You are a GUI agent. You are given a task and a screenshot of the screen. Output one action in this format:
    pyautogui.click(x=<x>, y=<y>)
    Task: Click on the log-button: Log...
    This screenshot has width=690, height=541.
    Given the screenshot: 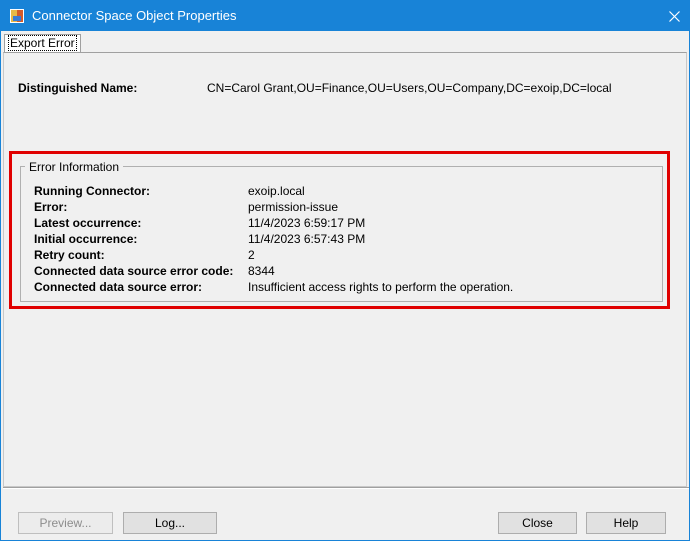 What is the action you would take?
    pyautogui.click(x=170, y=523)
    